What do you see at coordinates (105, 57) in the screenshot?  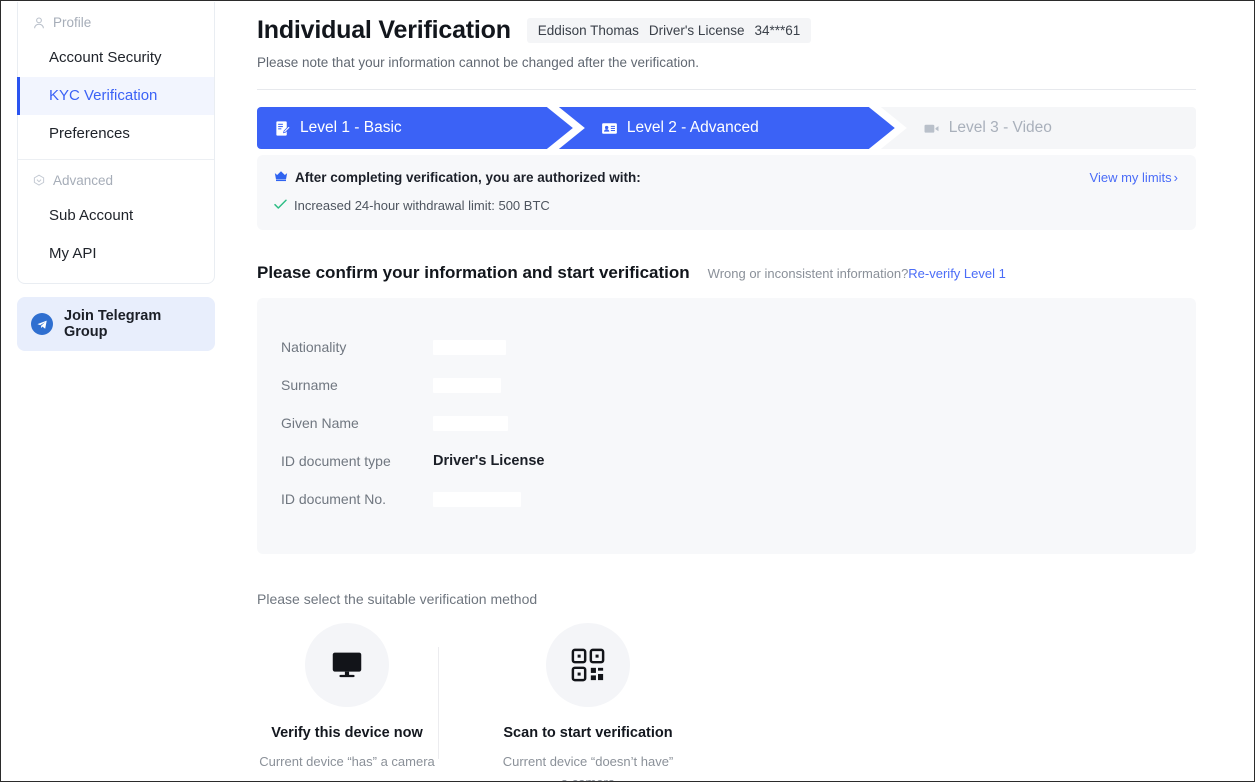 I see `sidebar-item-label: Account Security` at bounding box center [105, 57].